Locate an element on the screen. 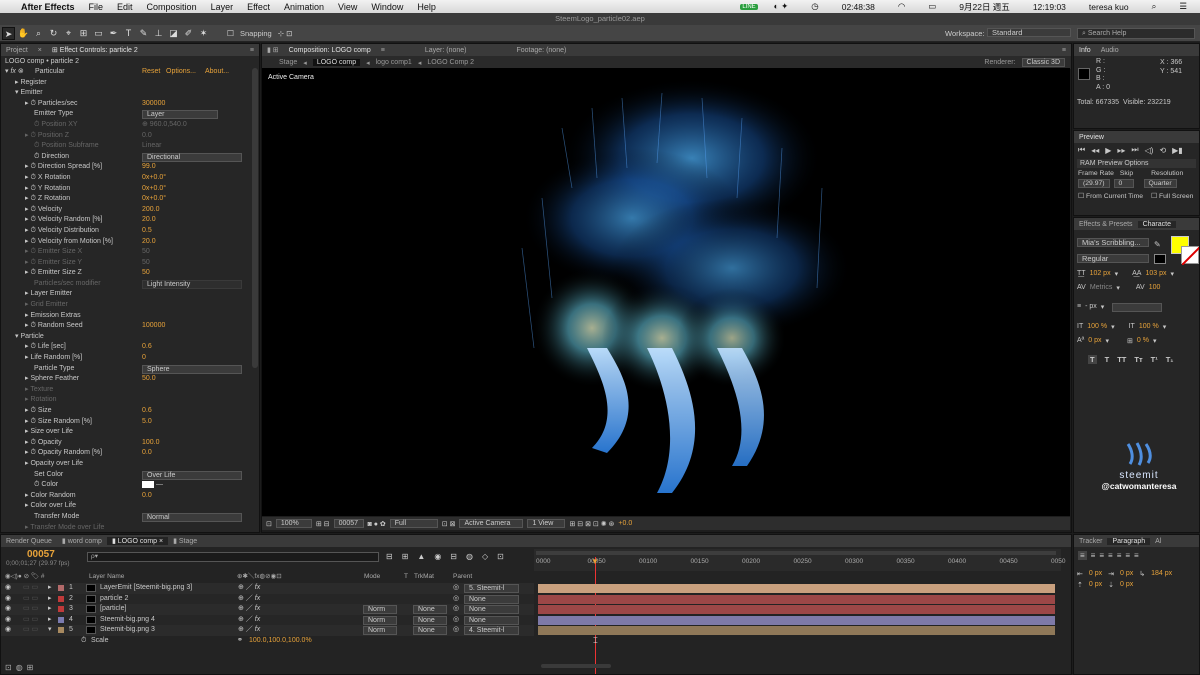 This screenshot has width=1200, height=675. property-row: ▸ Color over Life is located at coordinates (130, 506).